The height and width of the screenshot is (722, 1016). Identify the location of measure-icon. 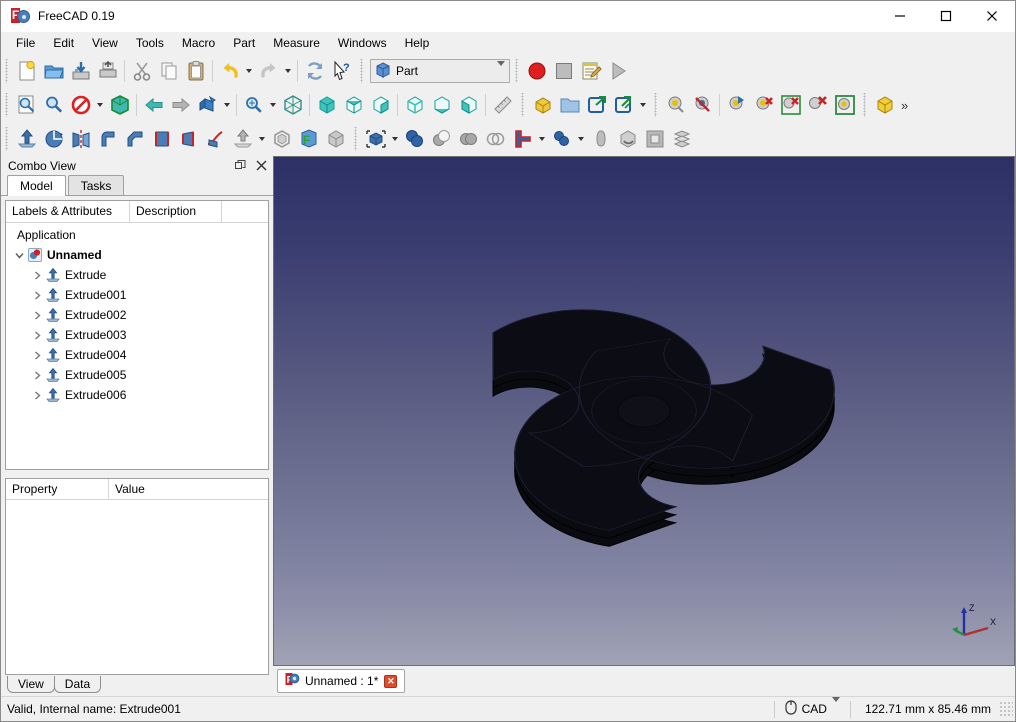
(502, 105).